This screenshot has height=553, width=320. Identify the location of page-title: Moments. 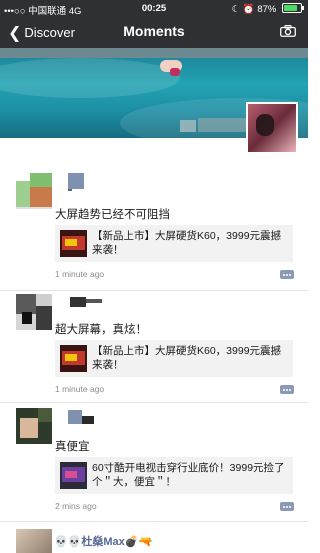
(154, 31).